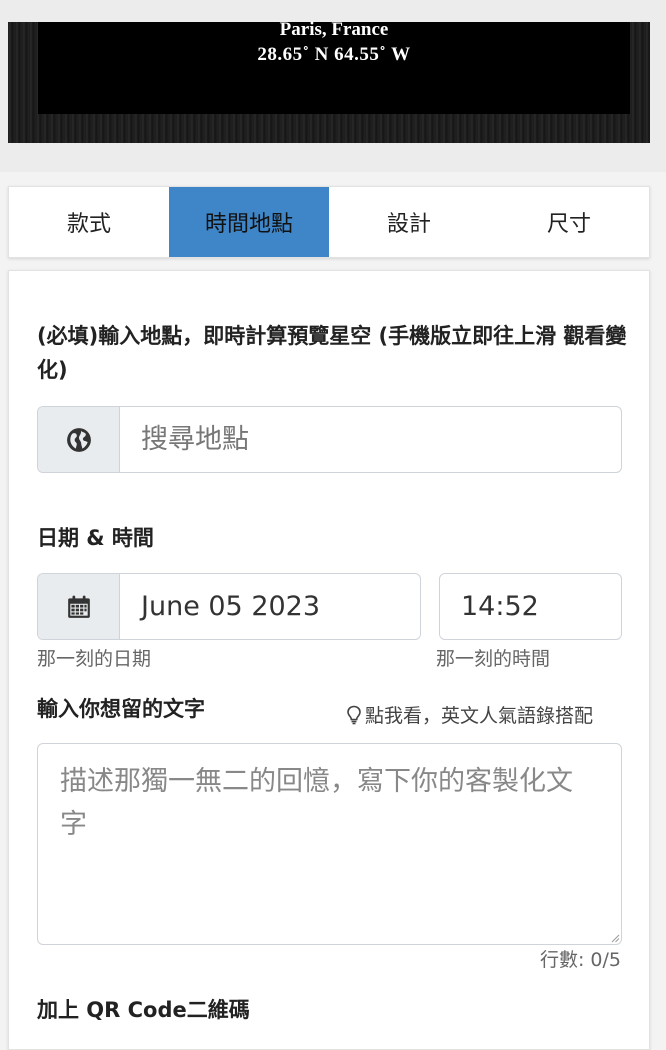  I want to click on calendar-icon, so click(78, 606).